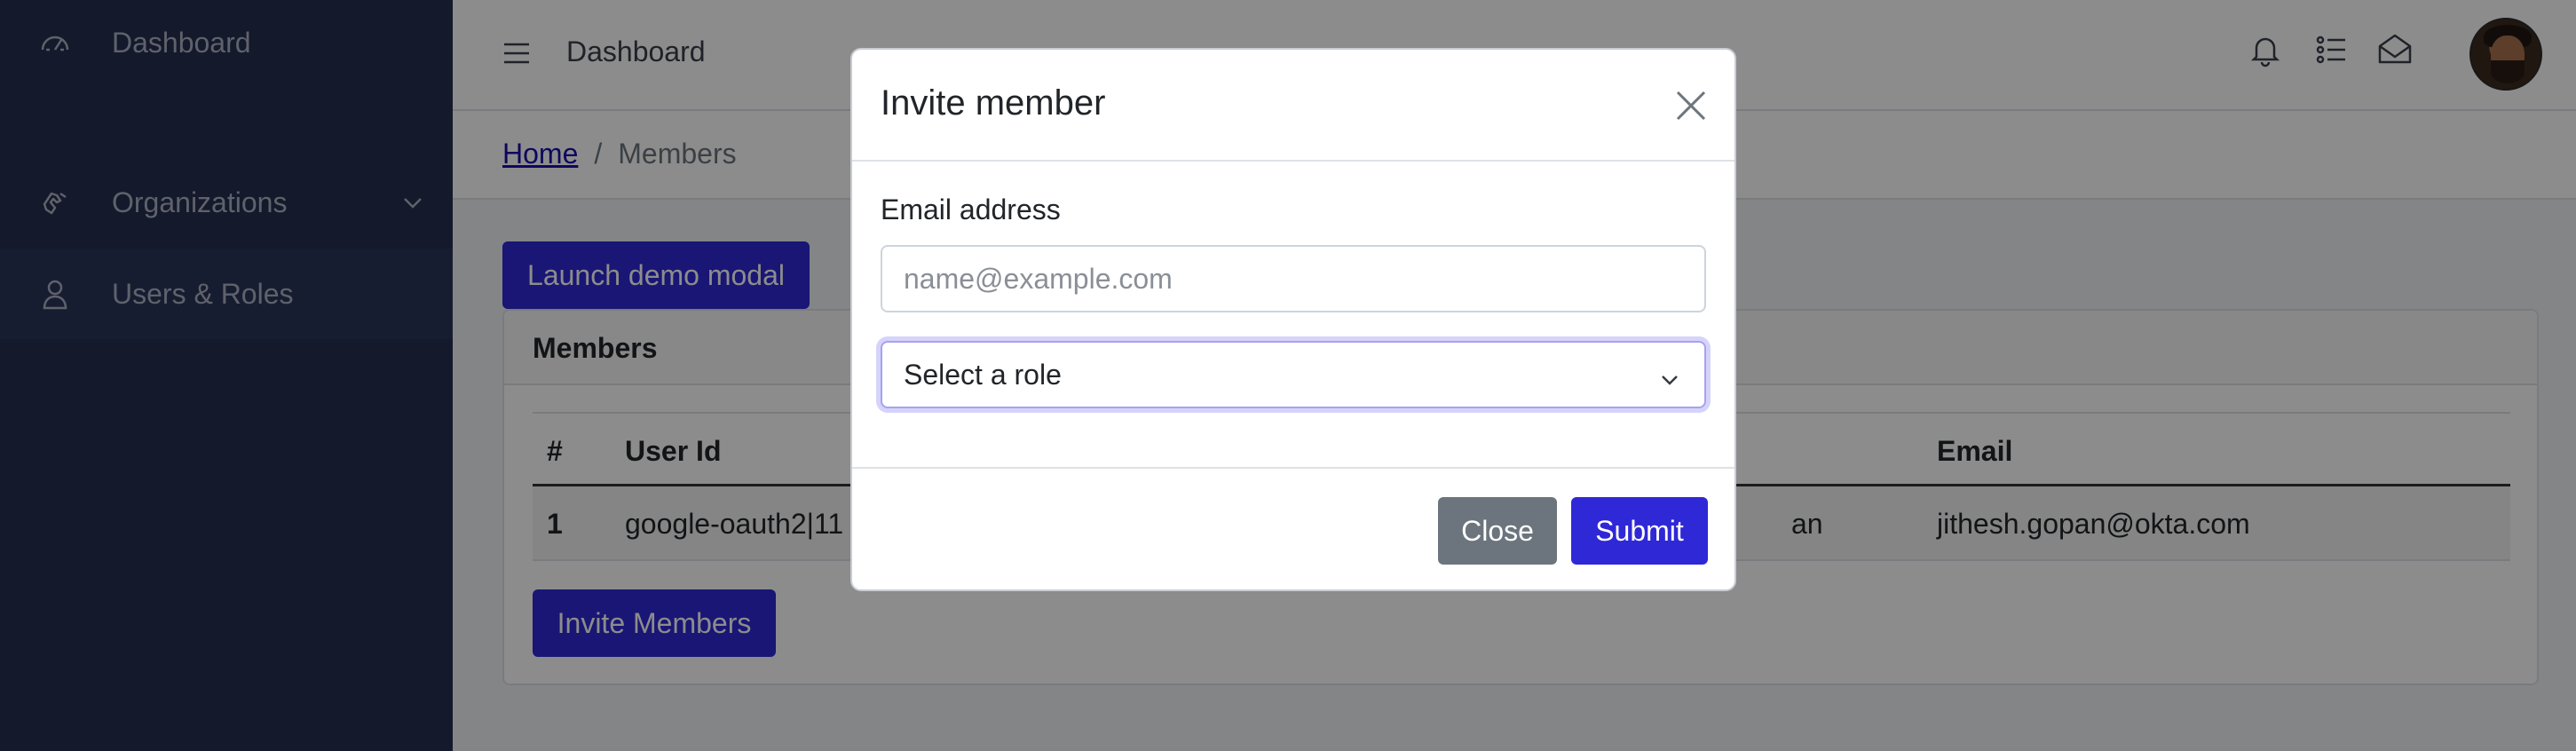 This screenshot has height=751, width=2576. I want to click on close-icon, so click(1691, 106).